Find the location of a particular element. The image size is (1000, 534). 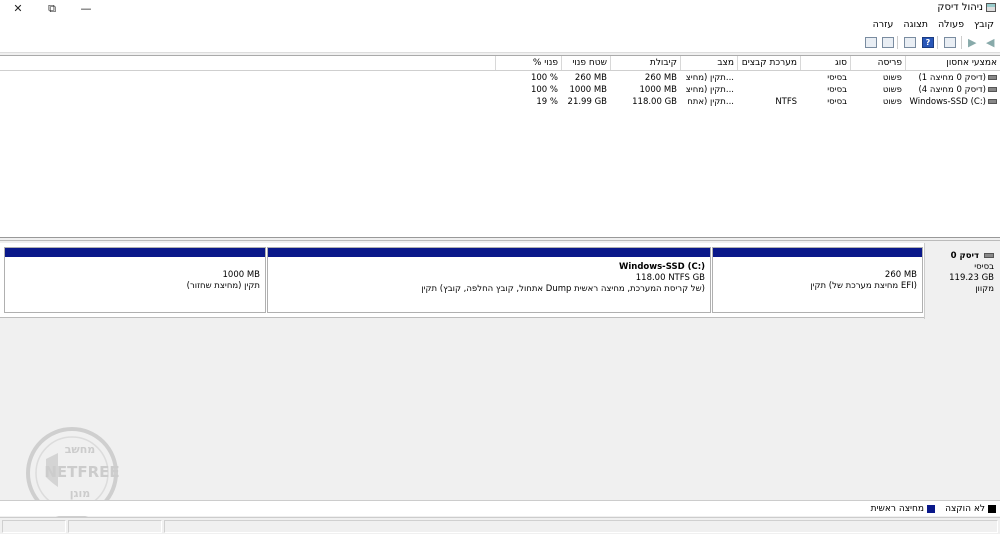

unallocated-swatch is located at coordinates (992, 508).